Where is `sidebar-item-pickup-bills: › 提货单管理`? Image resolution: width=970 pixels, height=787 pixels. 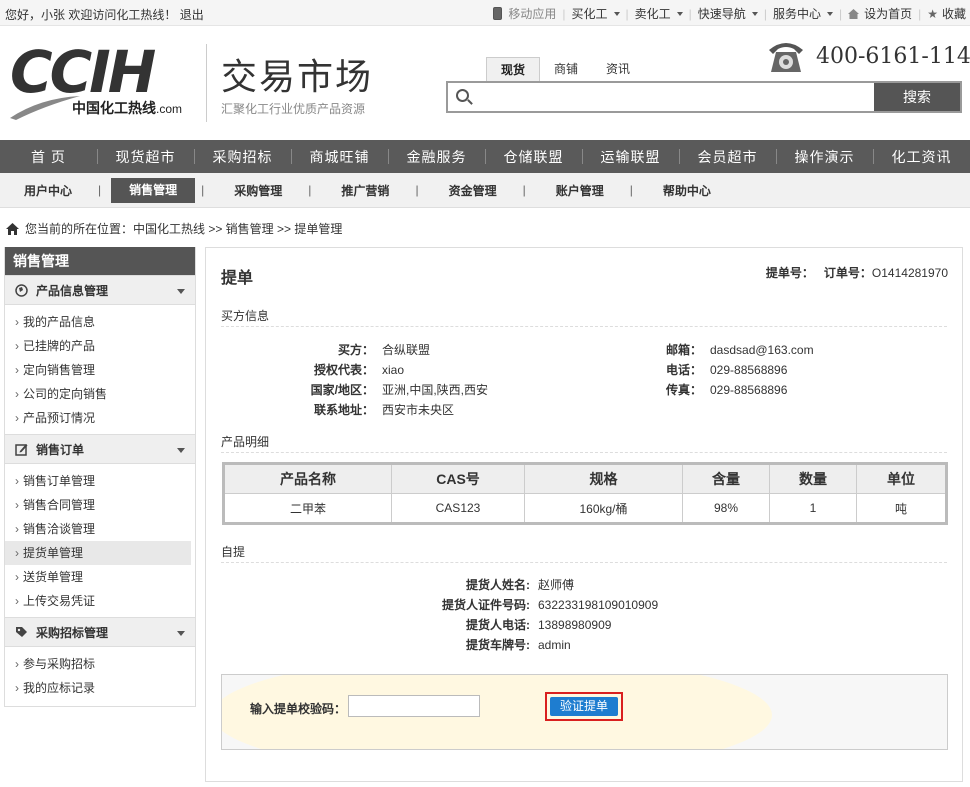
sidebar-item-pickup-bills: › 提货单管理 is located at coordinates (98, 553).